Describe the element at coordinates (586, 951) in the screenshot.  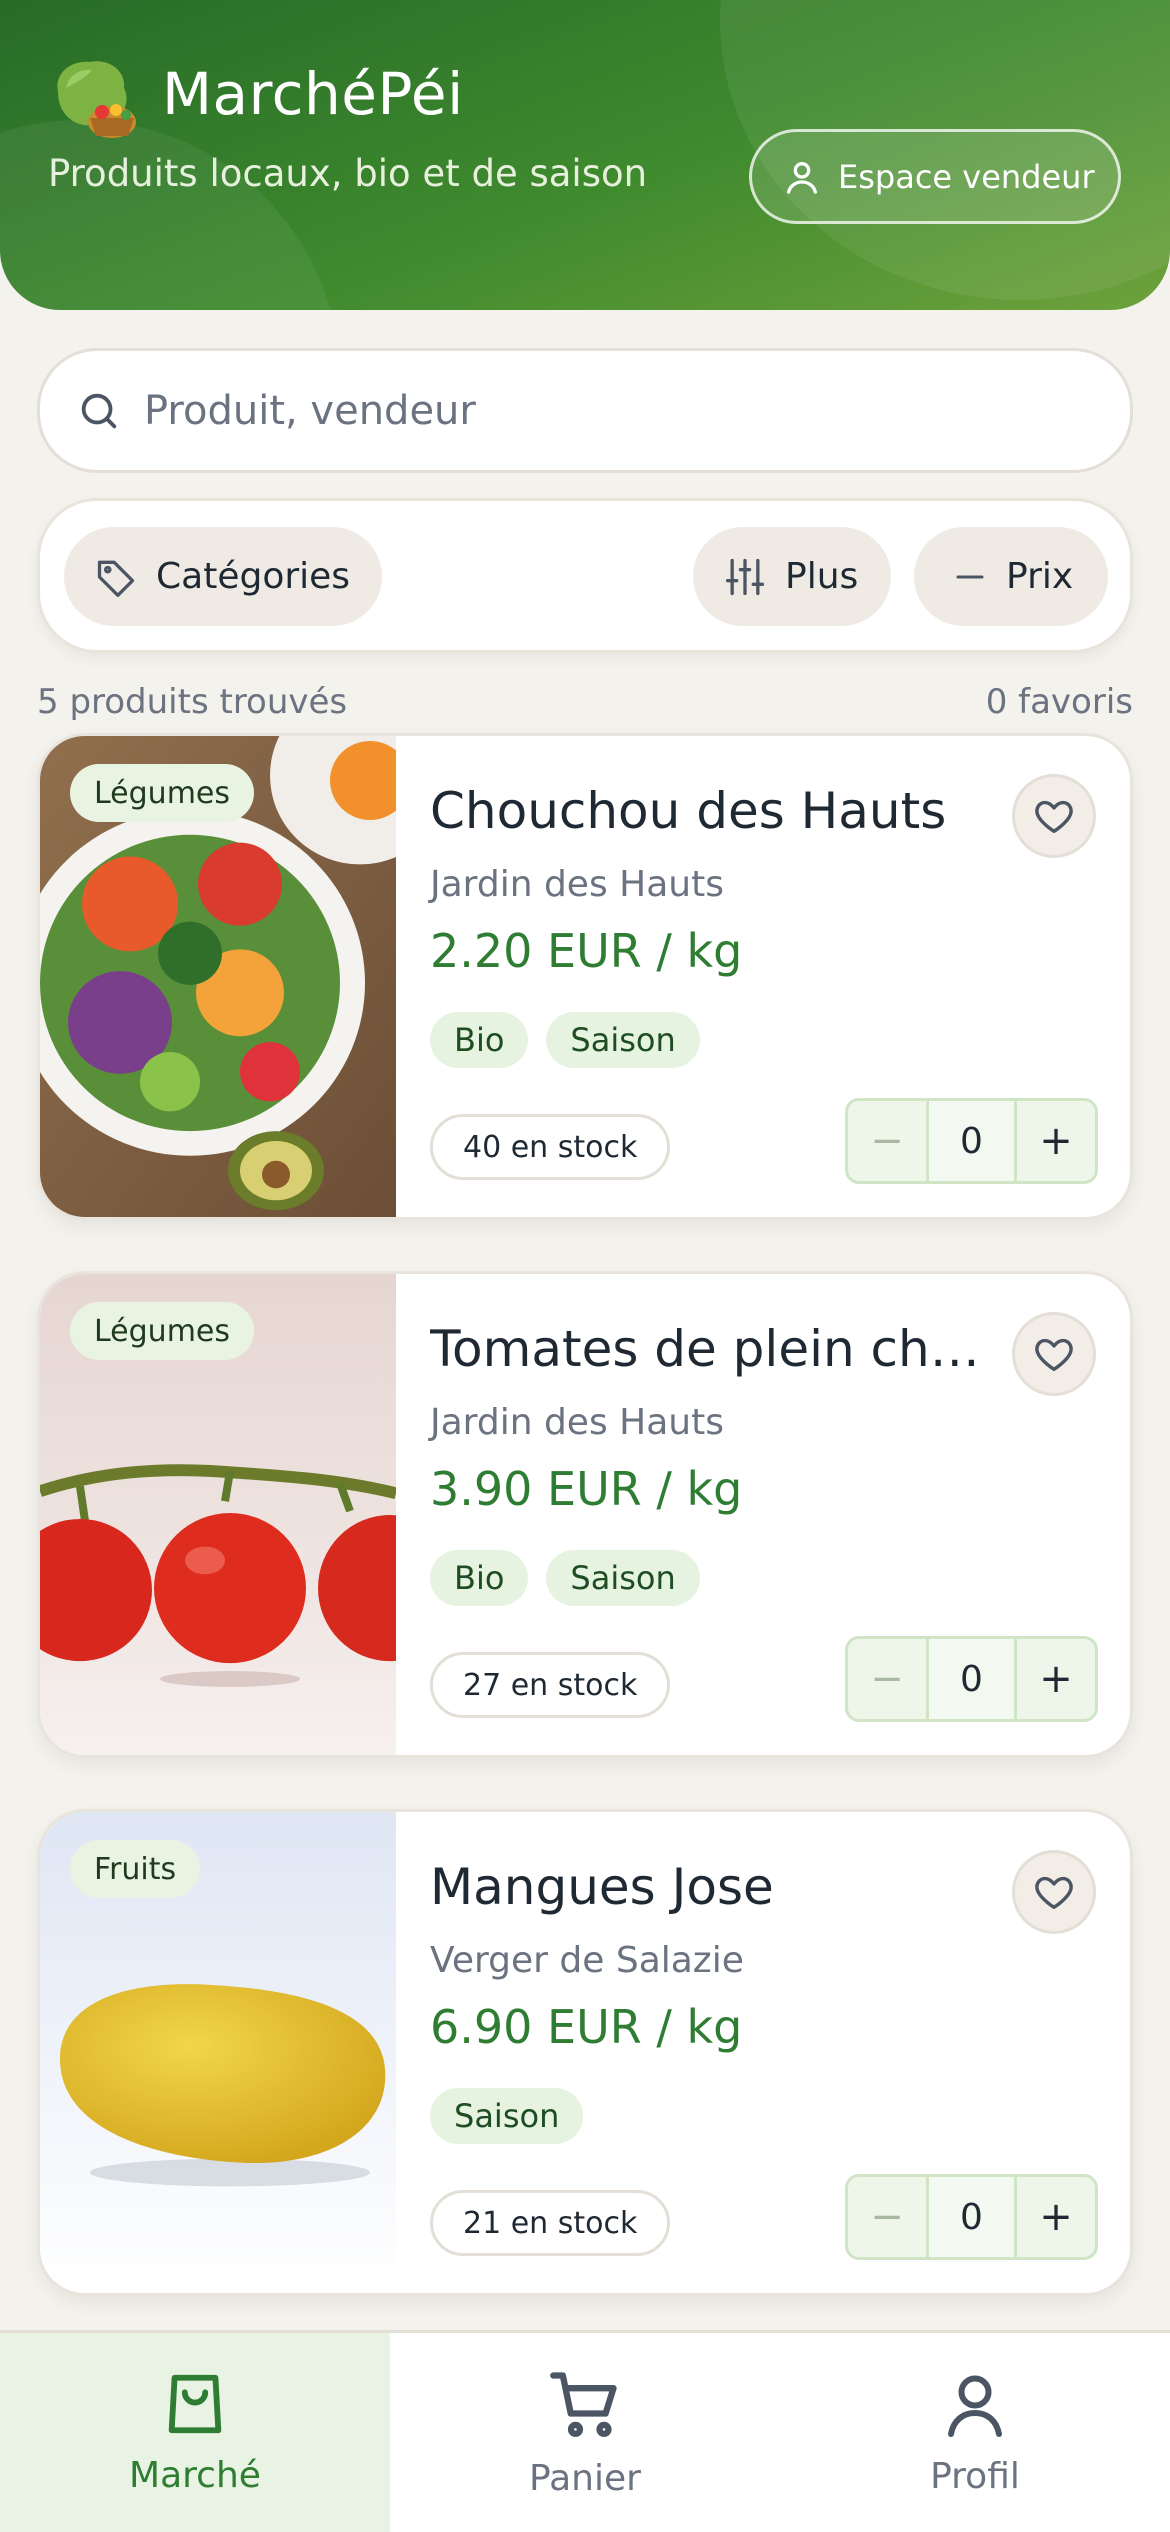
I see `product-price: 2.20 EUR / kg` at that location.